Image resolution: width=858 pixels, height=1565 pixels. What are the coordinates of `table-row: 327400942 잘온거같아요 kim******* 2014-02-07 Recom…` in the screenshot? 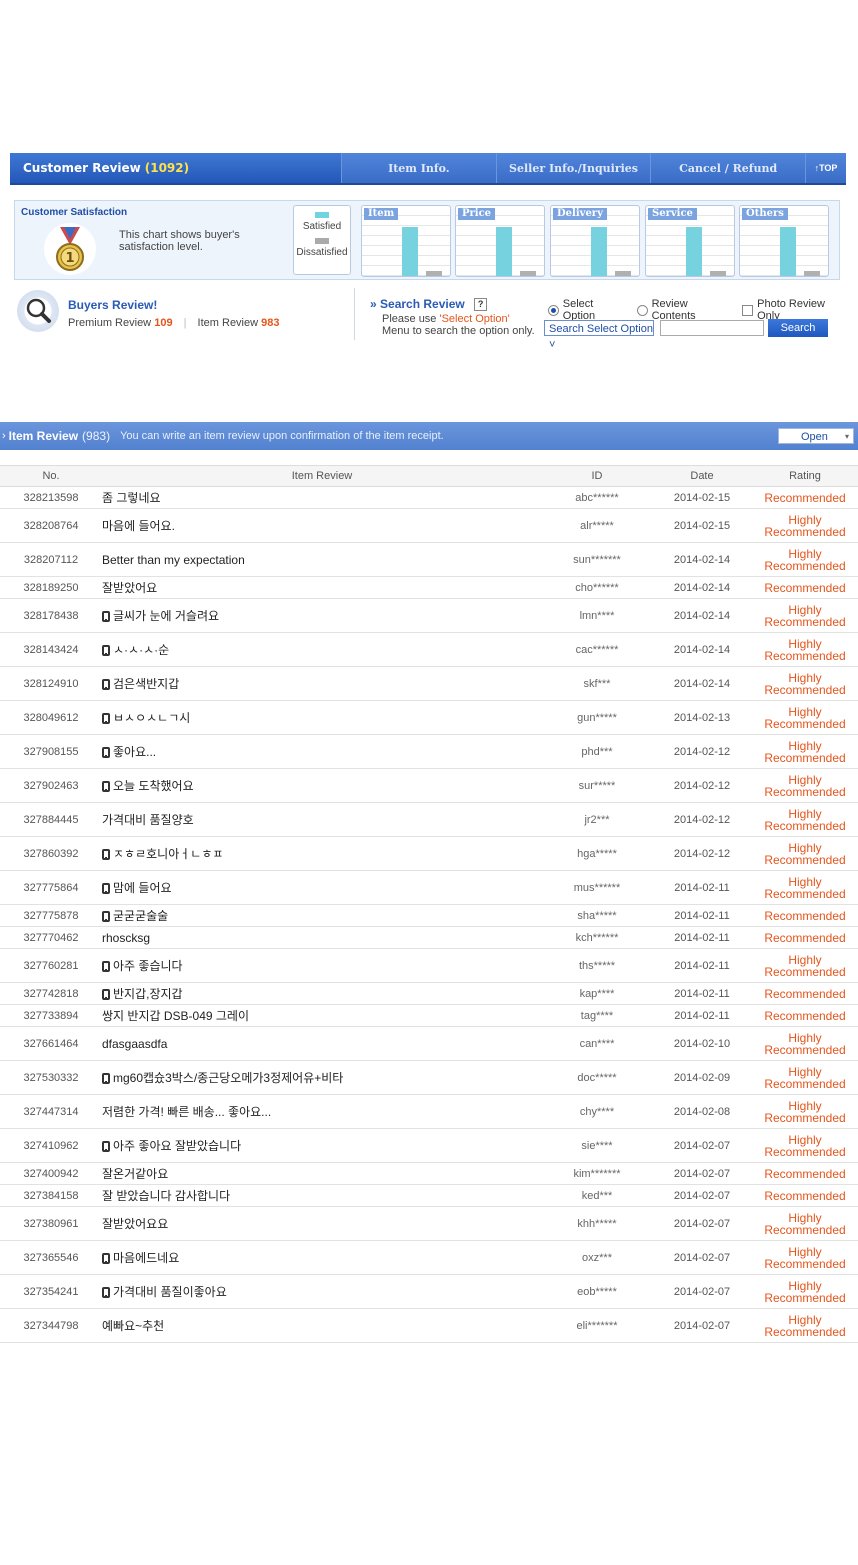 It's located at (429, 1173).